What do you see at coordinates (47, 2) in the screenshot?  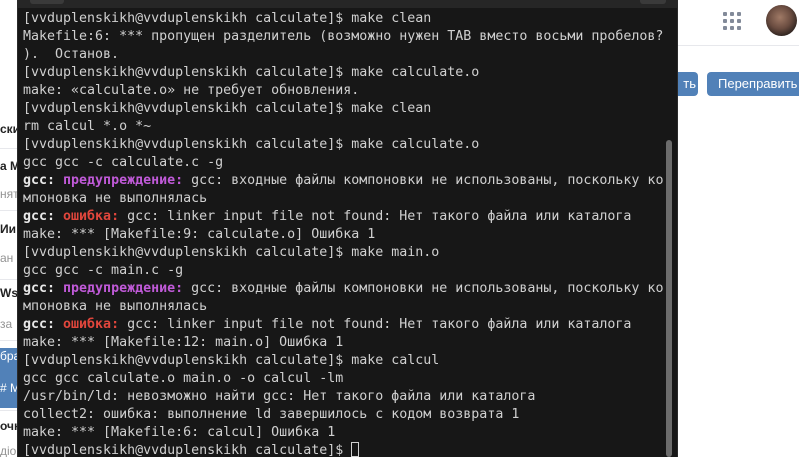 I see `terminal-tab-edge` at bounding box center [47, 2].